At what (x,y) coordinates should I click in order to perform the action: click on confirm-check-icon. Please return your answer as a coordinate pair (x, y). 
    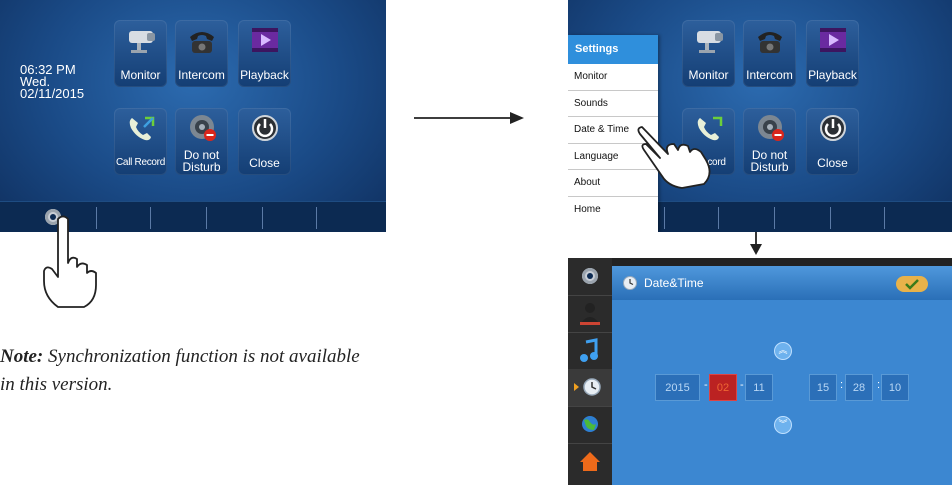
    Looking at the image, I should click on (912, 284).